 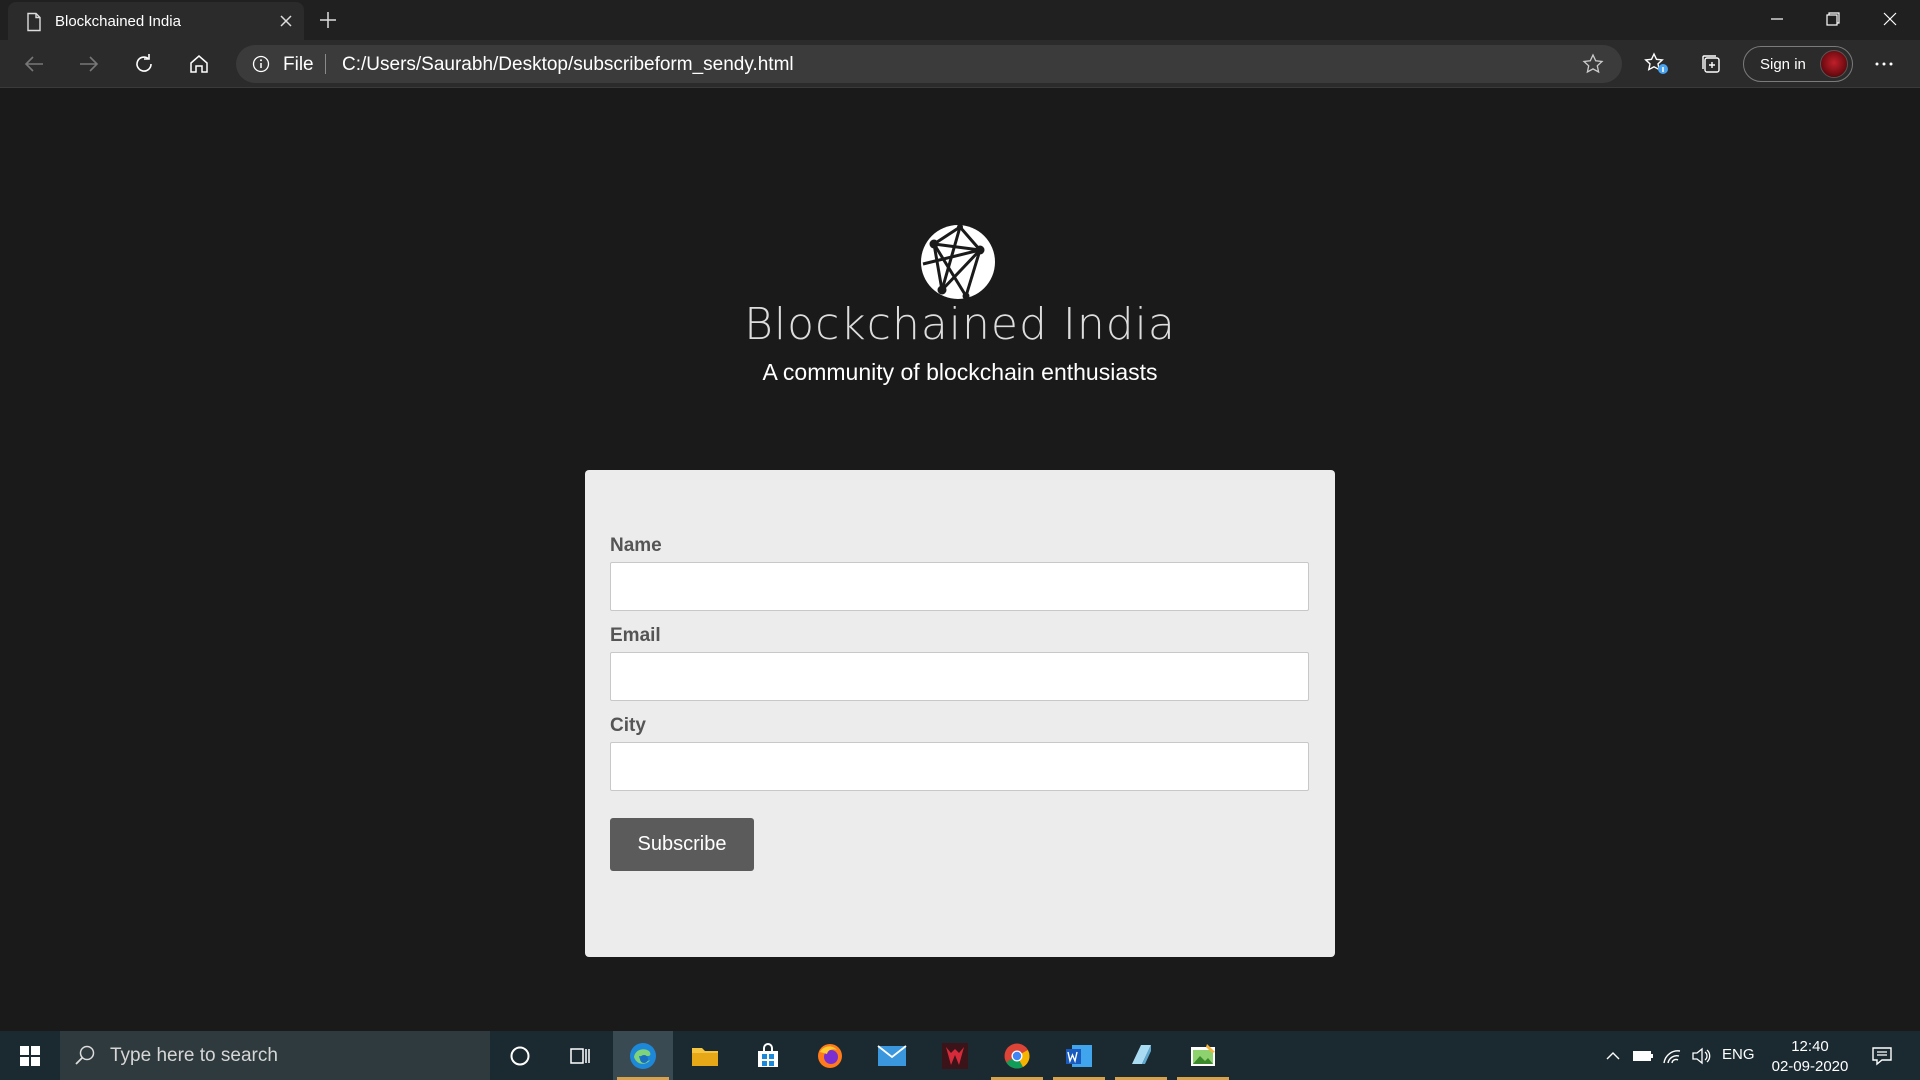 I want to click on new-tab-icon, so click(x=328, y=20).